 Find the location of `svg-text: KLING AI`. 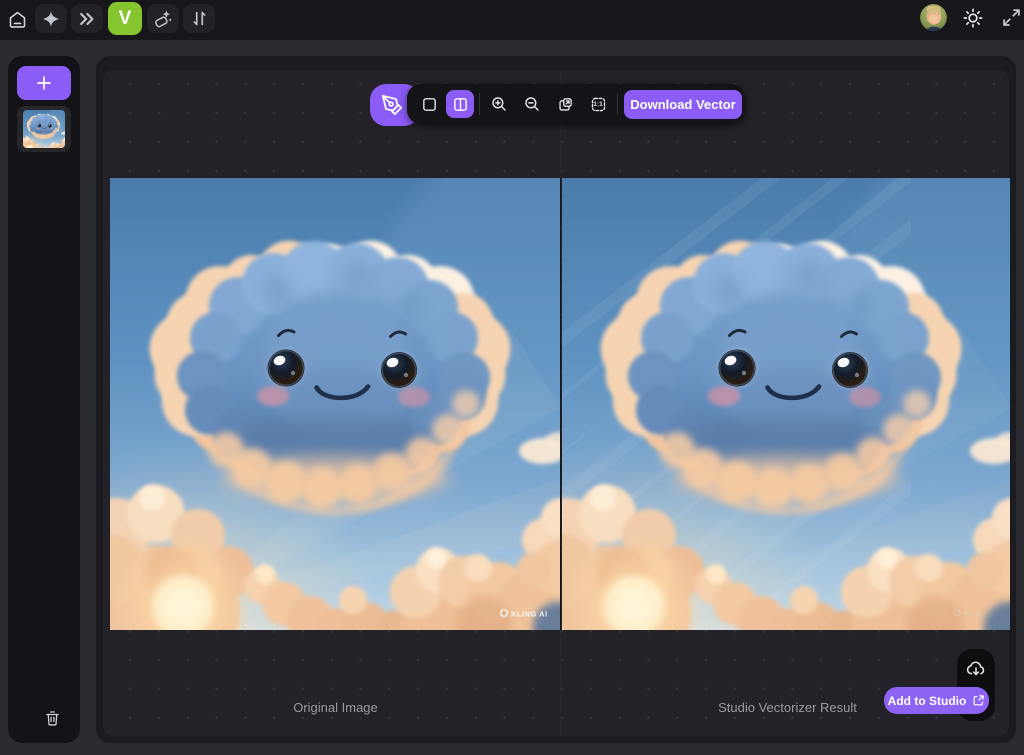

svg-text: KLING AI is located at coordinates (529, 614).